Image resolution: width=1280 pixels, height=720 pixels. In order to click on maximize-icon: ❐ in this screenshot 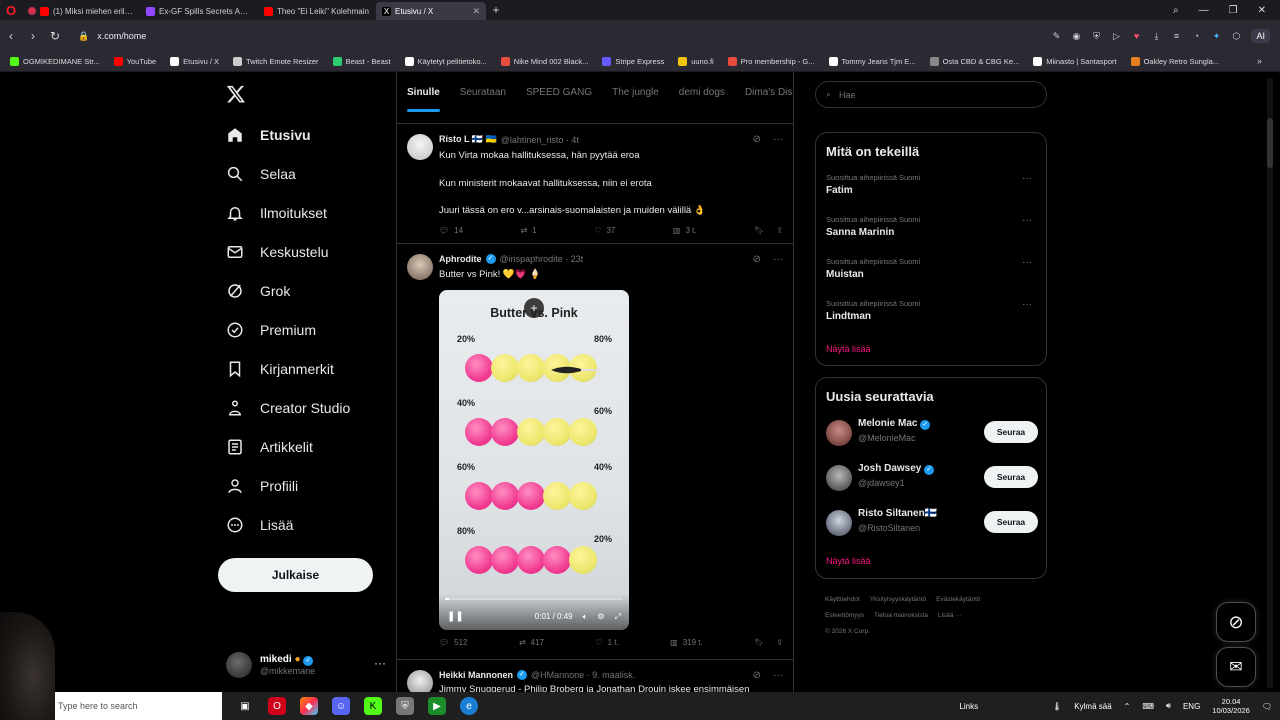, I will do `click(1233, 10)`.